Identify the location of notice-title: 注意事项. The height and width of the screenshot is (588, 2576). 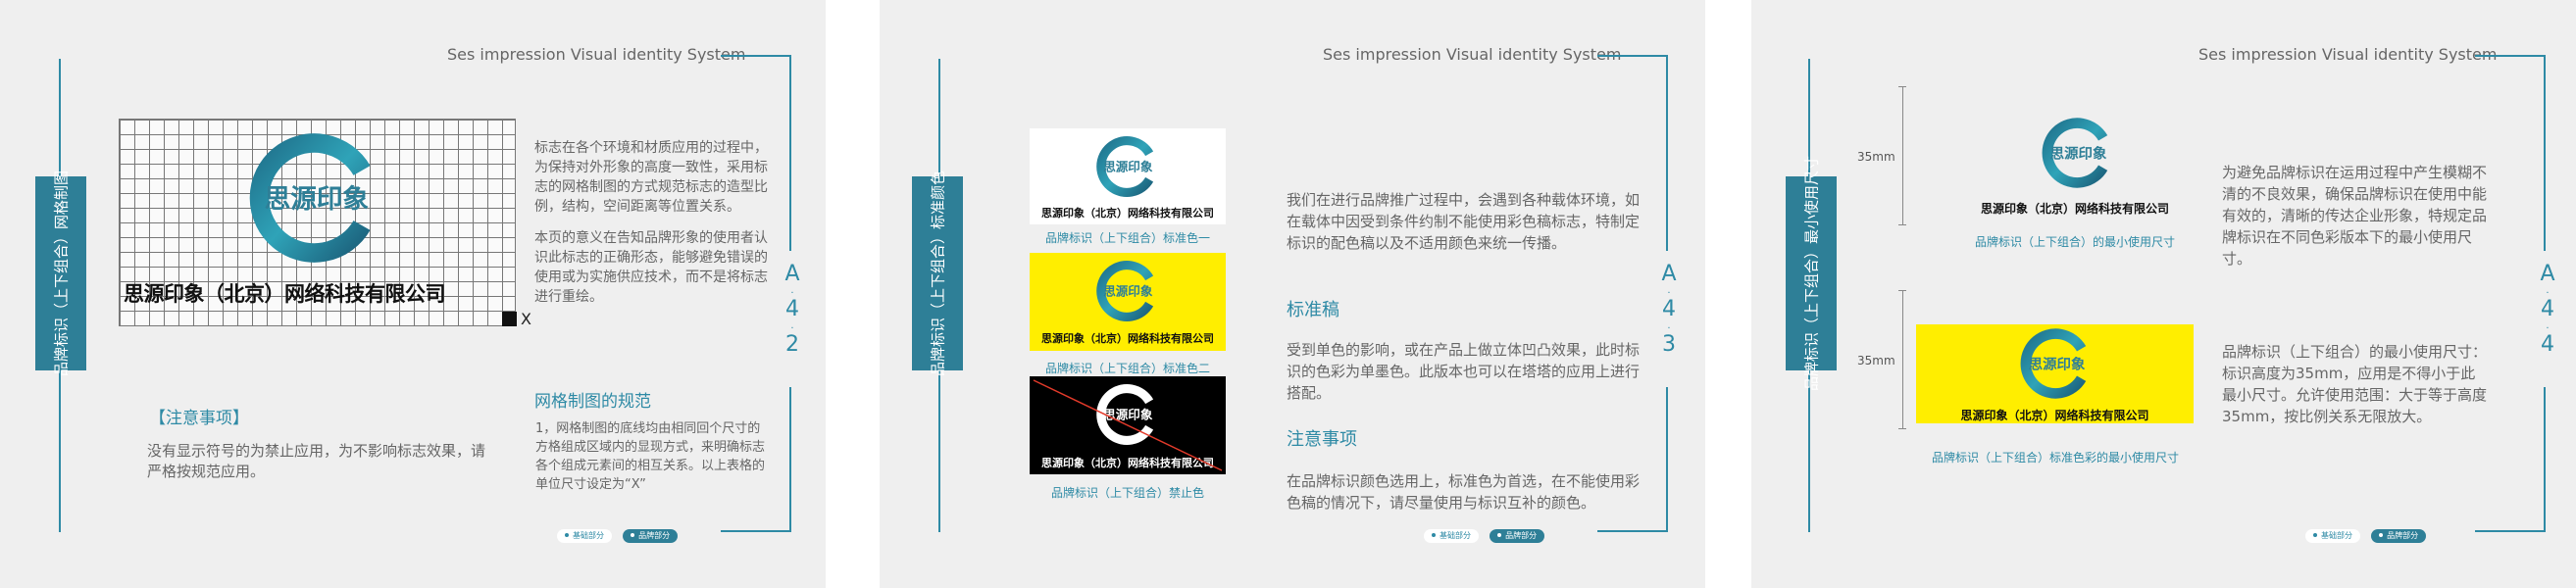
(1322, 439).